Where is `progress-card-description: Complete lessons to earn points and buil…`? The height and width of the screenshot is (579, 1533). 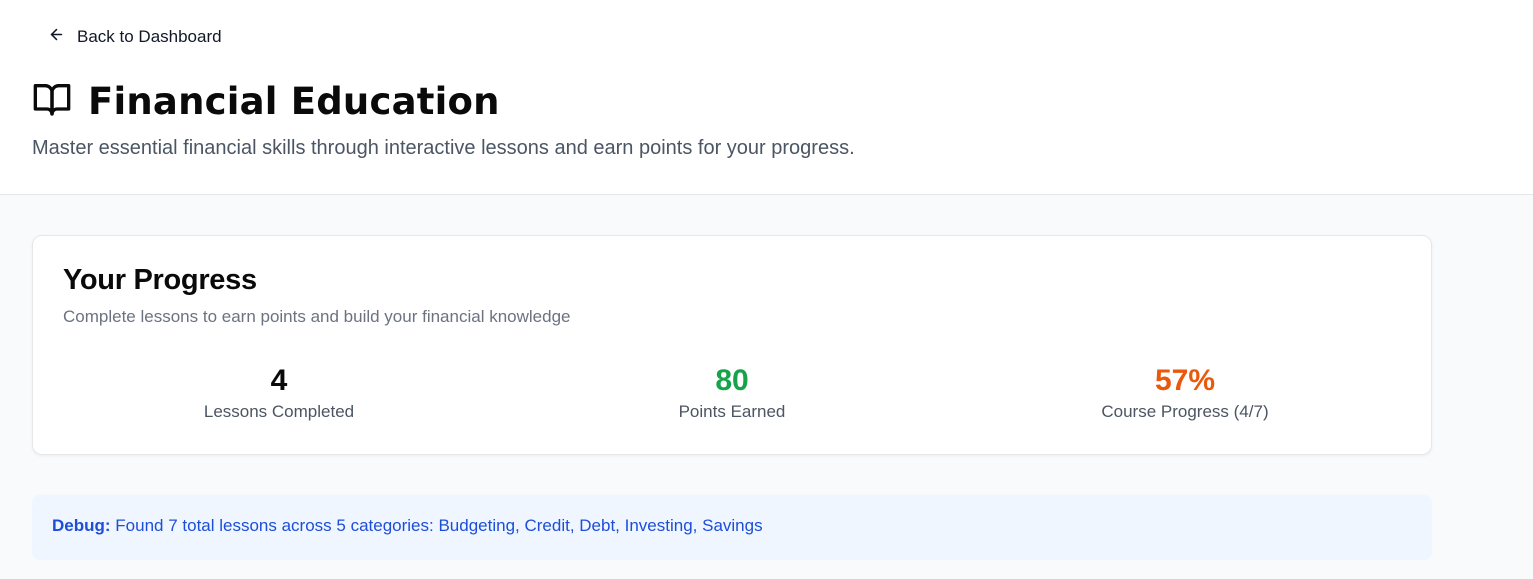
progress-card-description: Complete lessons to earn points and buil… is located at coordinates (317, 316).